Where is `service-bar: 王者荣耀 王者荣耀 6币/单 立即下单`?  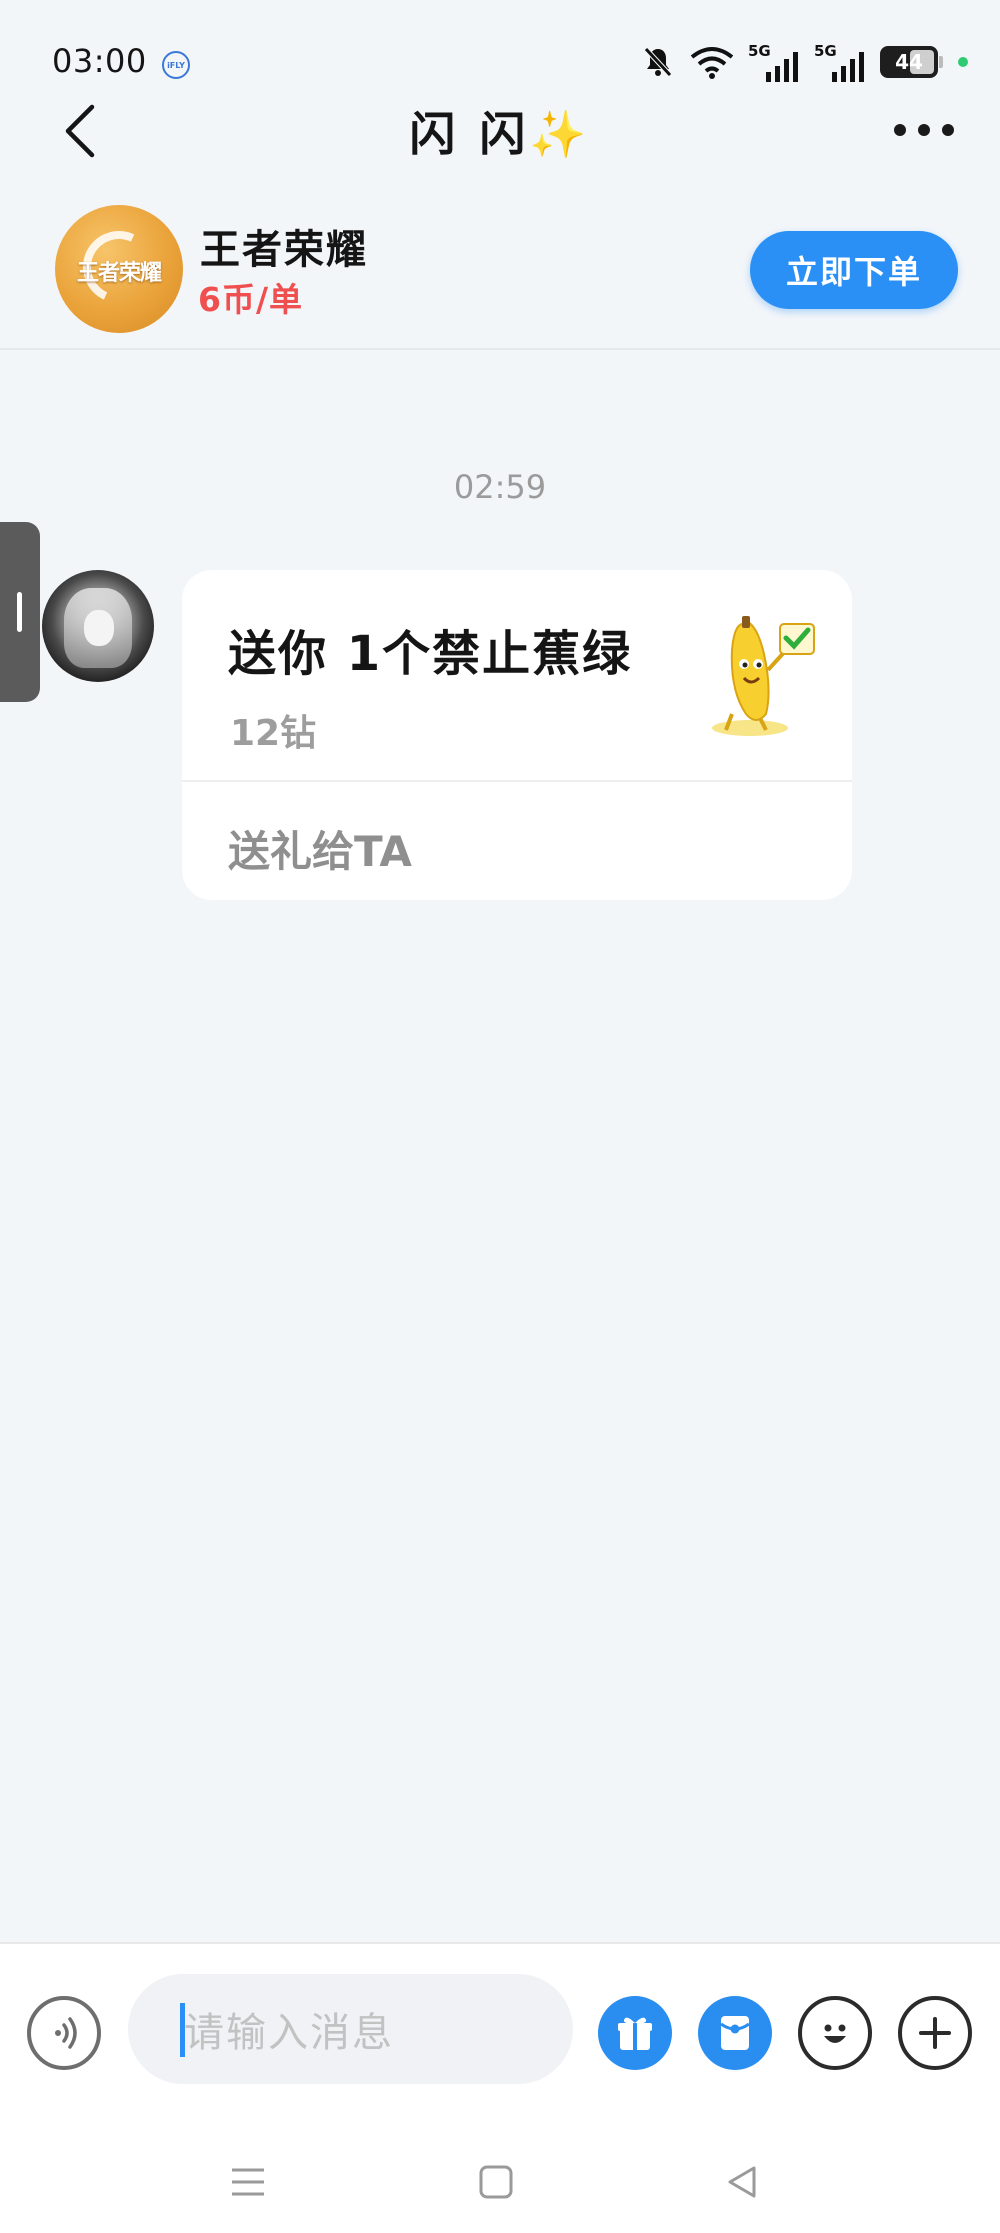 service-bar: 王者荣耀 王者荣耀 6币/单 立即下单 is located at coordinates (500, 272).